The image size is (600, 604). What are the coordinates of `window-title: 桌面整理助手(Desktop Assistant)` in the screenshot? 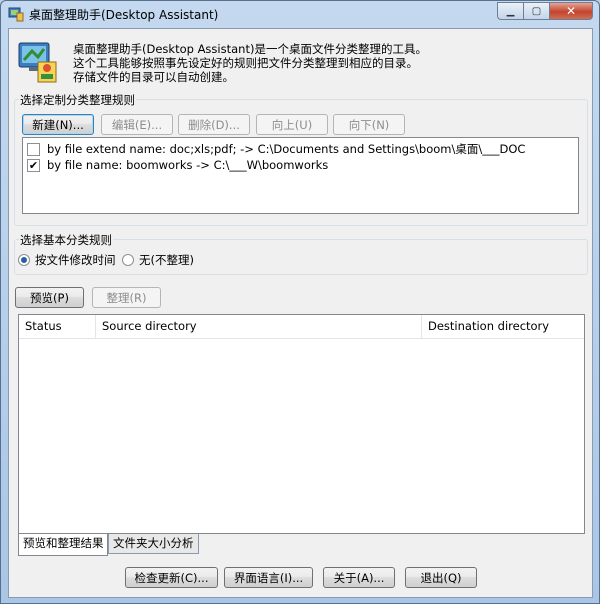 It's located at (124, 15).